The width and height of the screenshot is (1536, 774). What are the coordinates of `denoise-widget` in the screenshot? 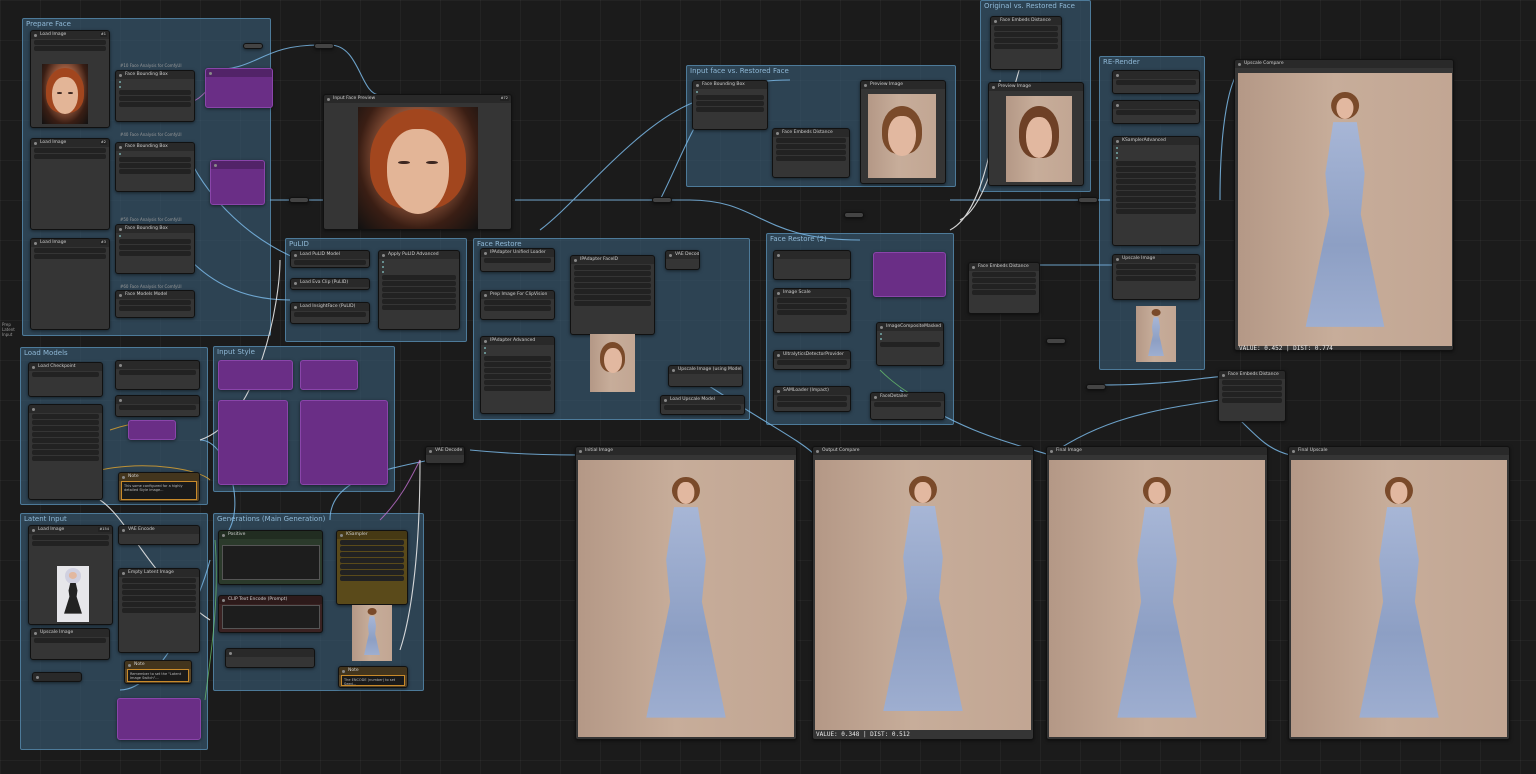 It's located at (612, 303).